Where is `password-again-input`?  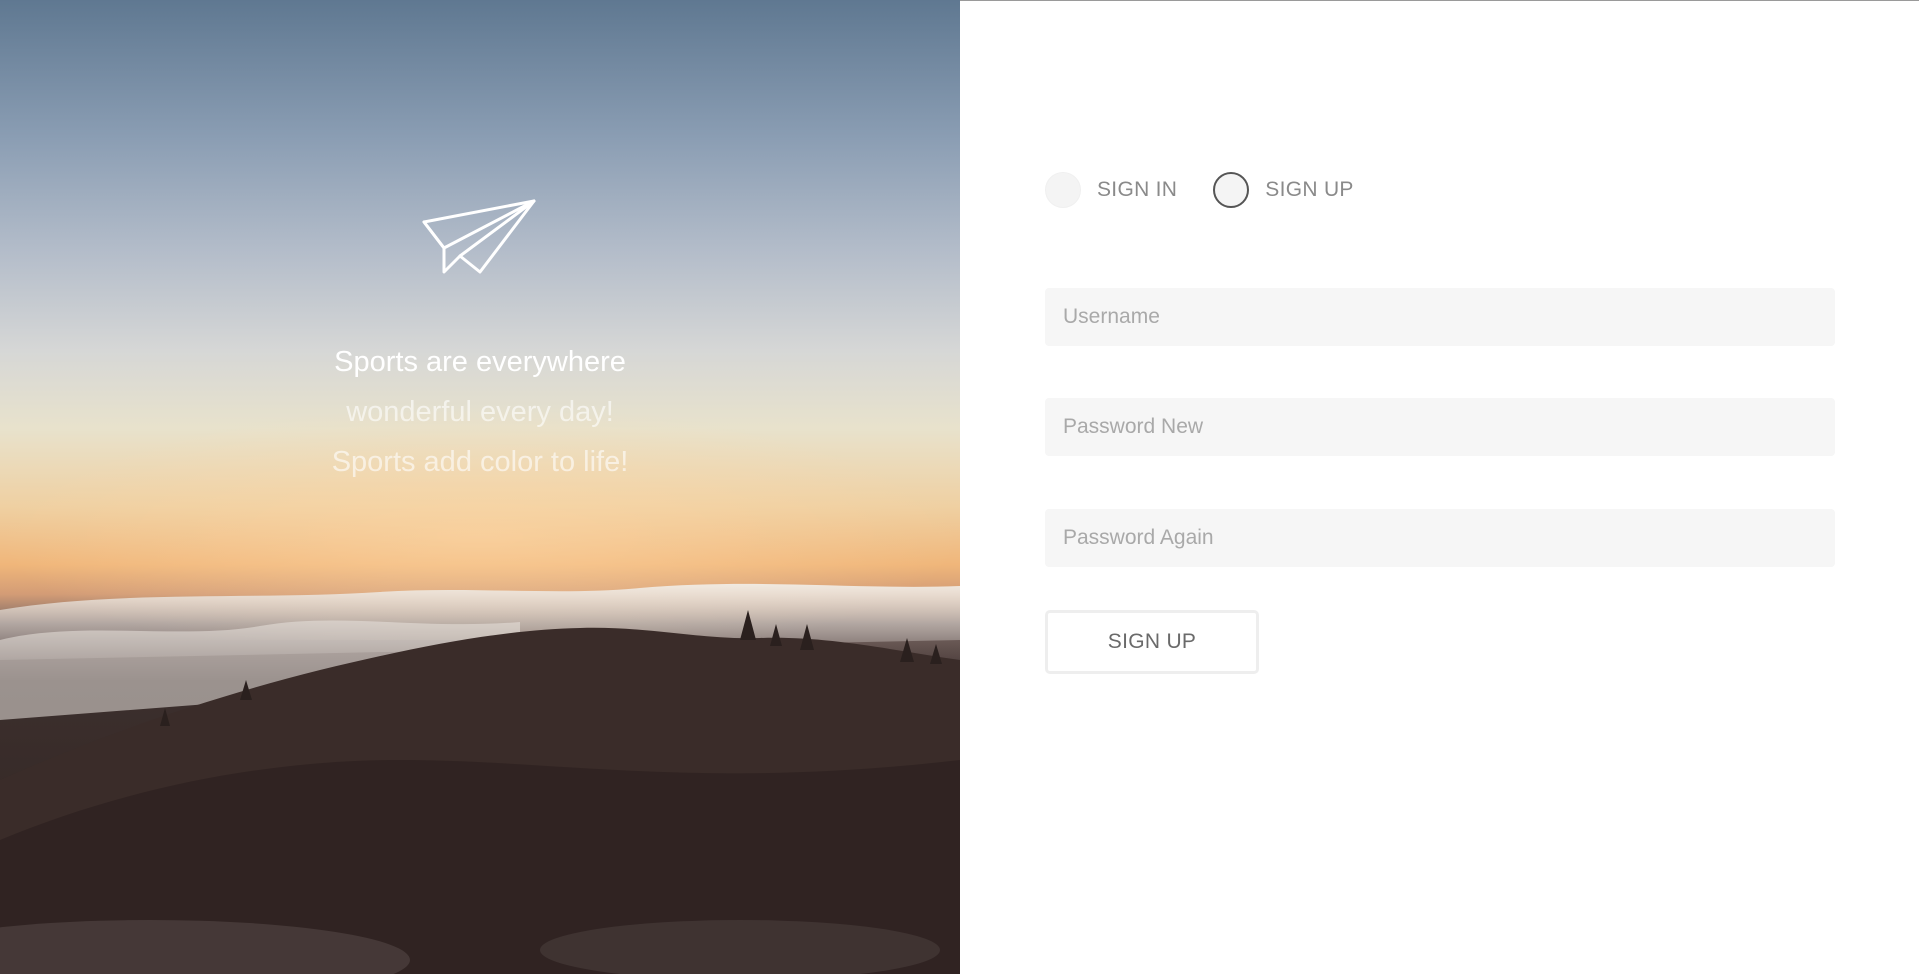 password-again-input is located at coordinates (1440, 538).